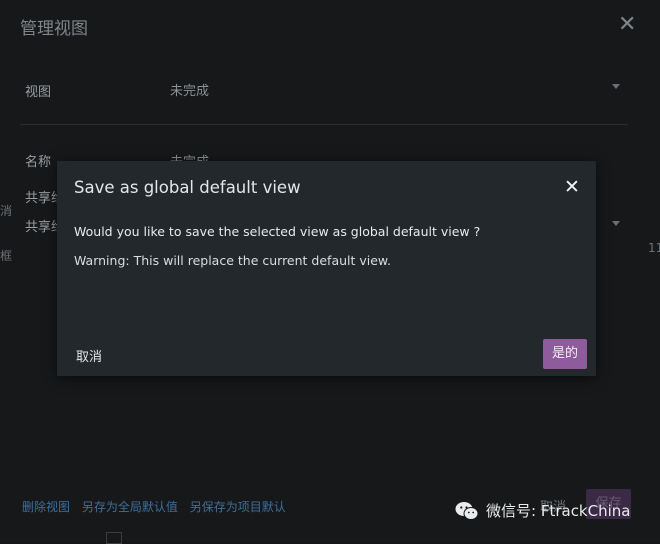  I want to click on view-label: 视图, so click(38, 92).